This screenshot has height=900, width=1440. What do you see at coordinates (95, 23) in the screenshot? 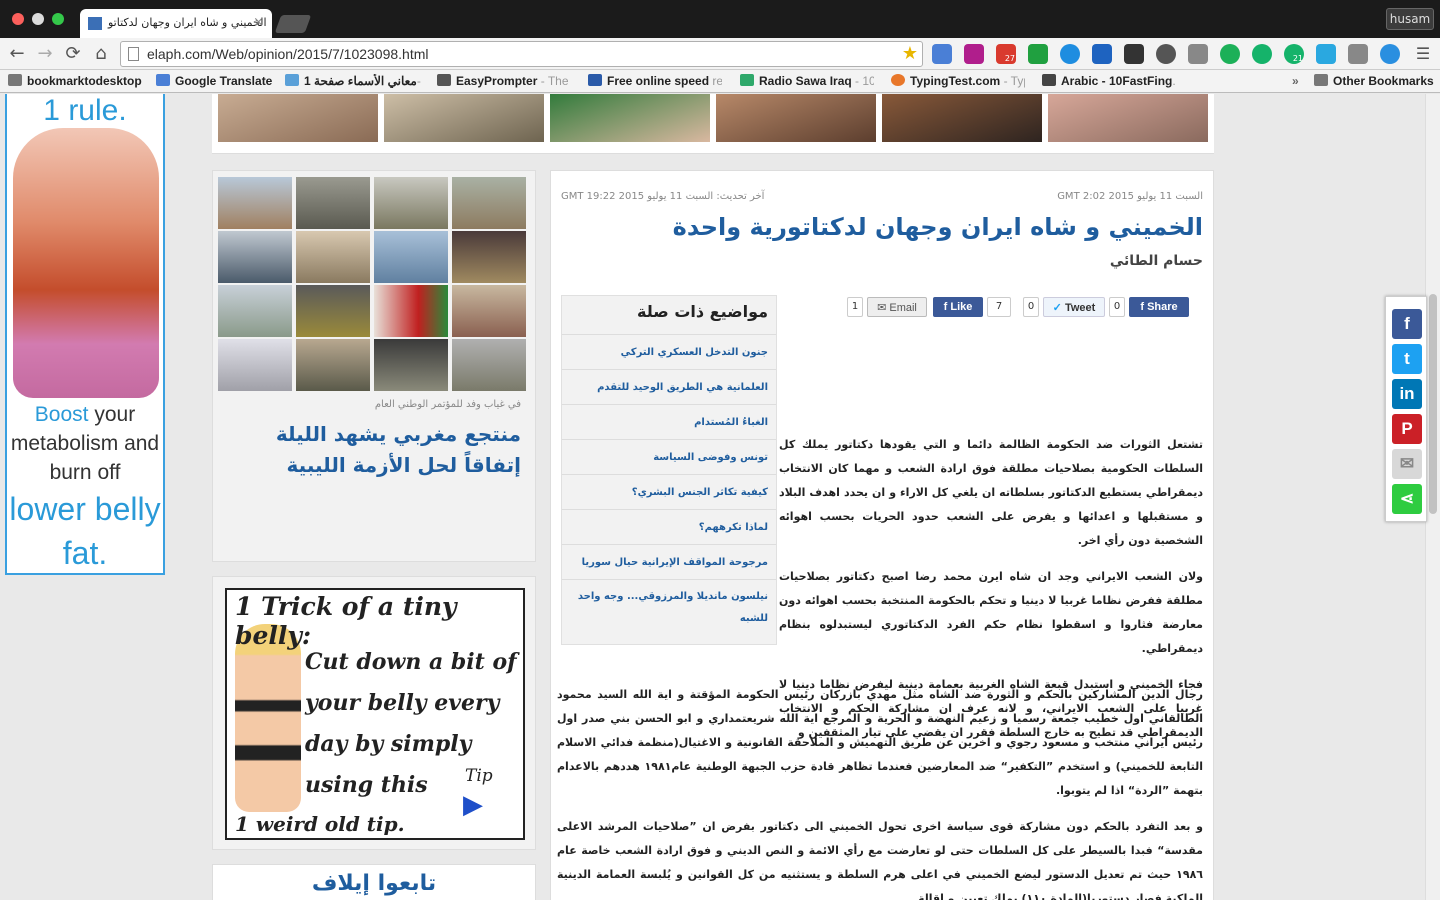
I see `site-favicon-icon` at bounding box center [95, 23].